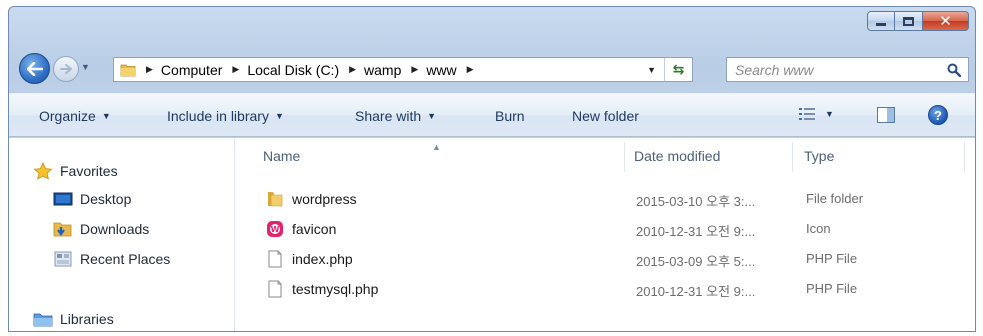 The width and height of the screenshot is (983, 336). I want to click on details-view-icon, so click(807, 114).